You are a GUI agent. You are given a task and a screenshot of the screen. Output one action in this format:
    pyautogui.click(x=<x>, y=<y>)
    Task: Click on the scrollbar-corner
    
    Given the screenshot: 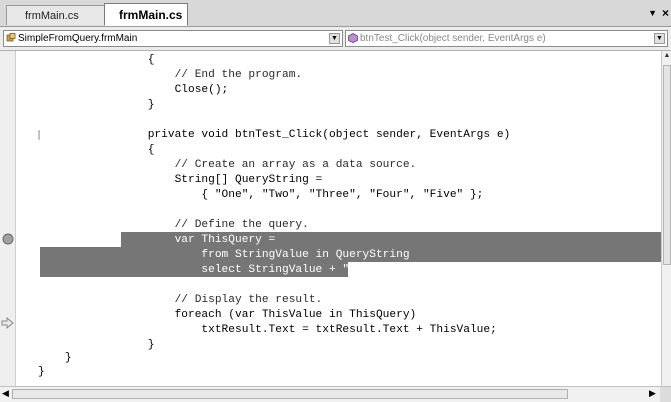 What is the action you would take?
    pyautogui.click(x=665, y=394)
    